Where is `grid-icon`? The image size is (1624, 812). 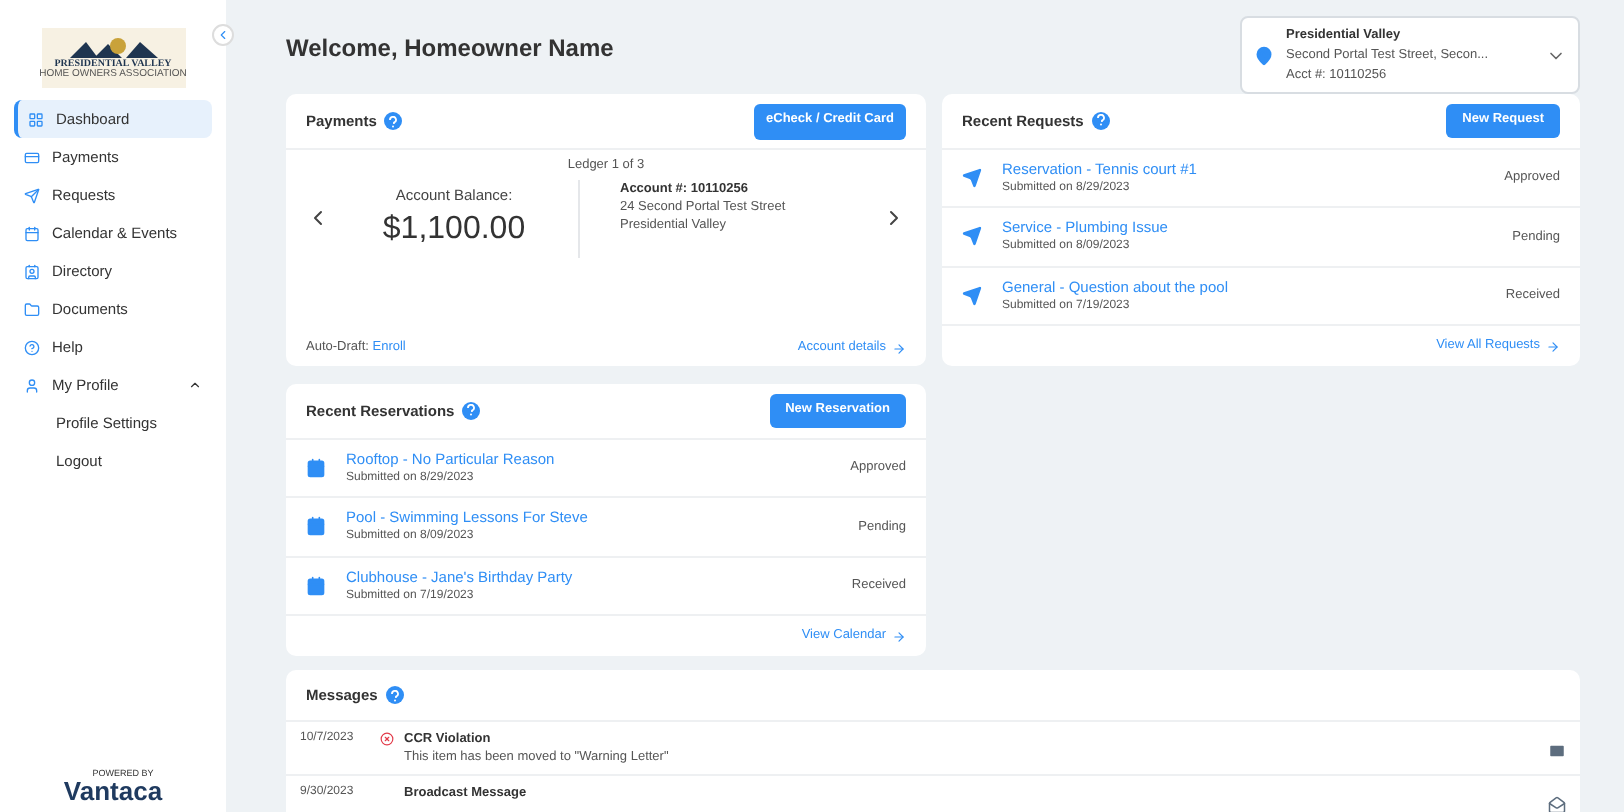 grid-icon is located at coordinates (36, 119).